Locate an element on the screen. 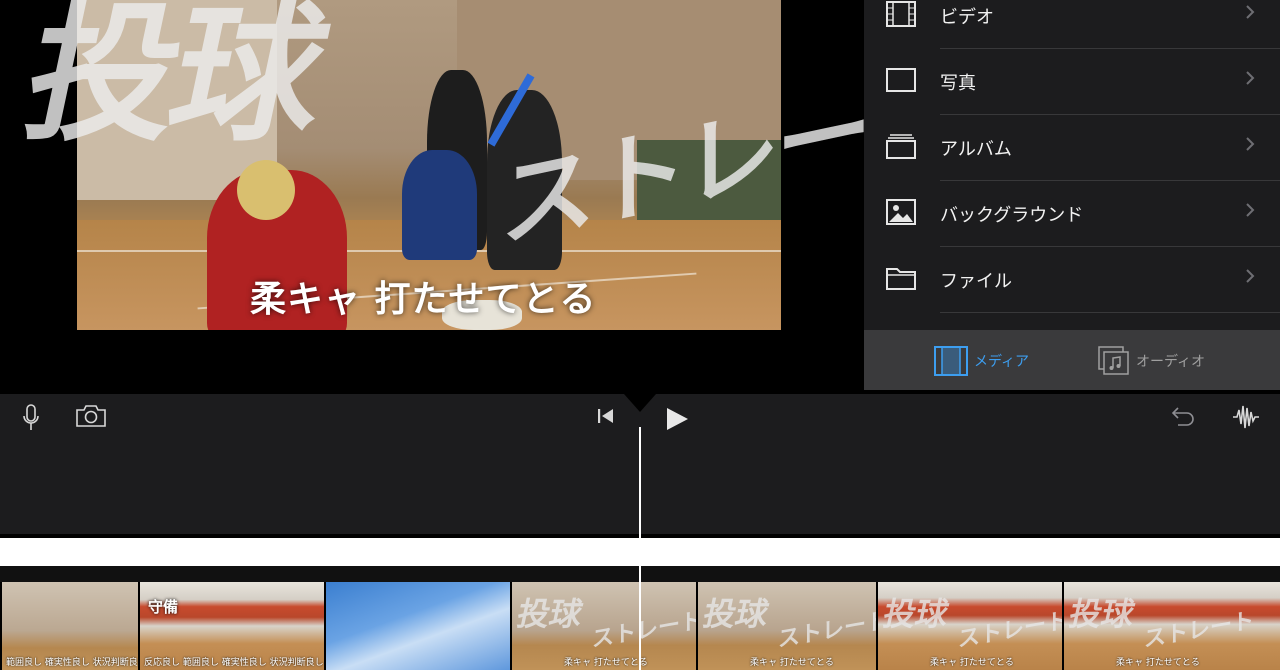  menu-item-files: ファイル is located at coordinates (1072, 280).